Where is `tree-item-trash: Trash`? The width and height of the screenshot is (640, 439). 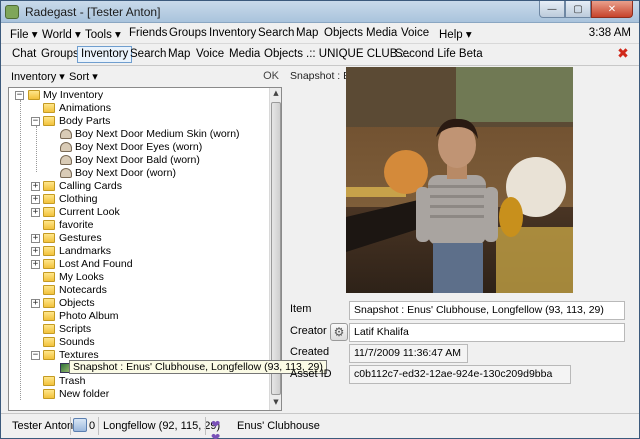 tree-item-trash: Trash is located at coordinates (140, 381).